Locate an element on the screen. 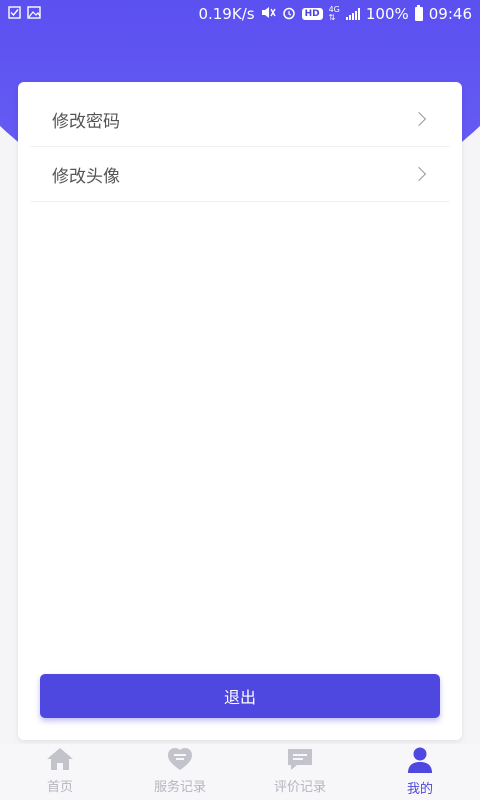  battery-icon is located at coordinates (418, 13).